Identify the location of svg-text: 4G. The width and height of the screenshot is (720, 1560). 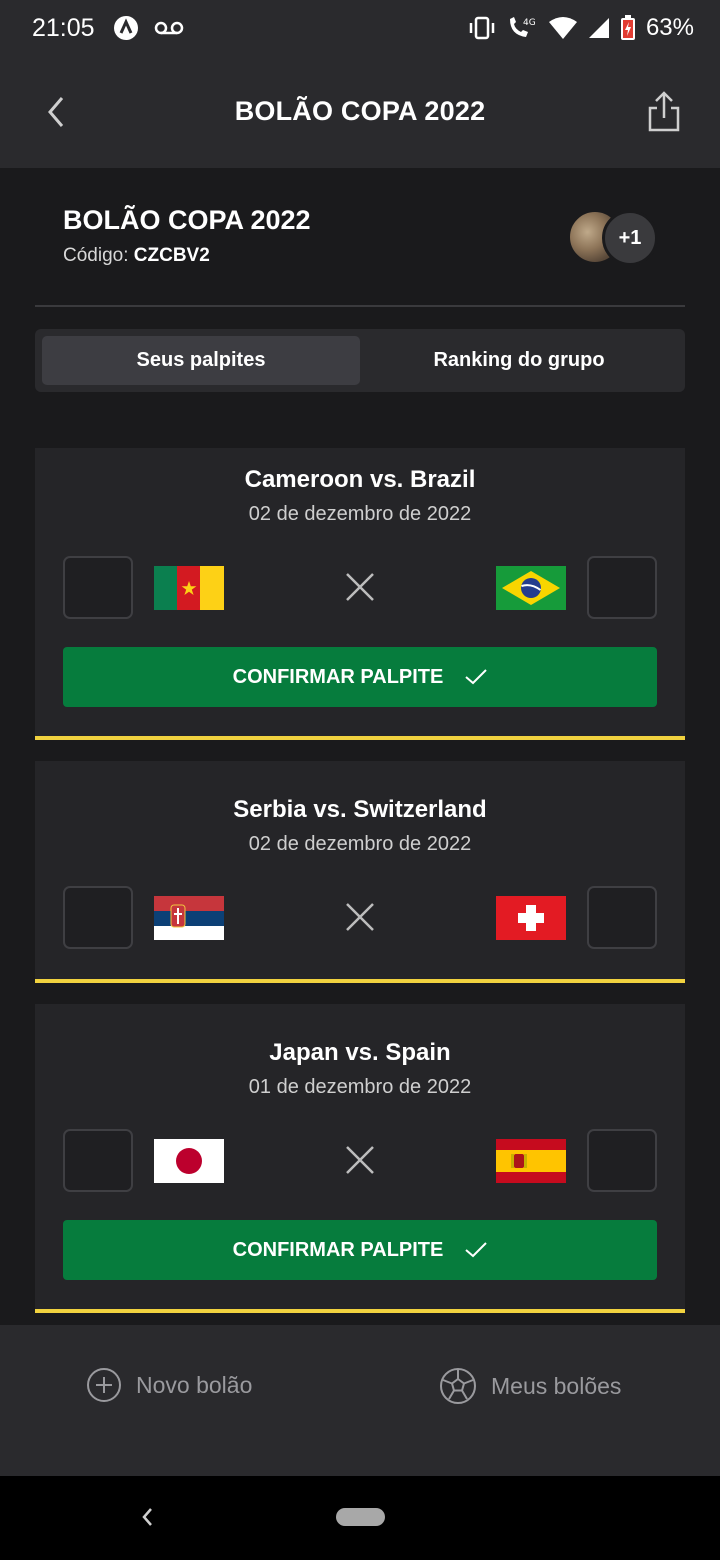
(529, 23).